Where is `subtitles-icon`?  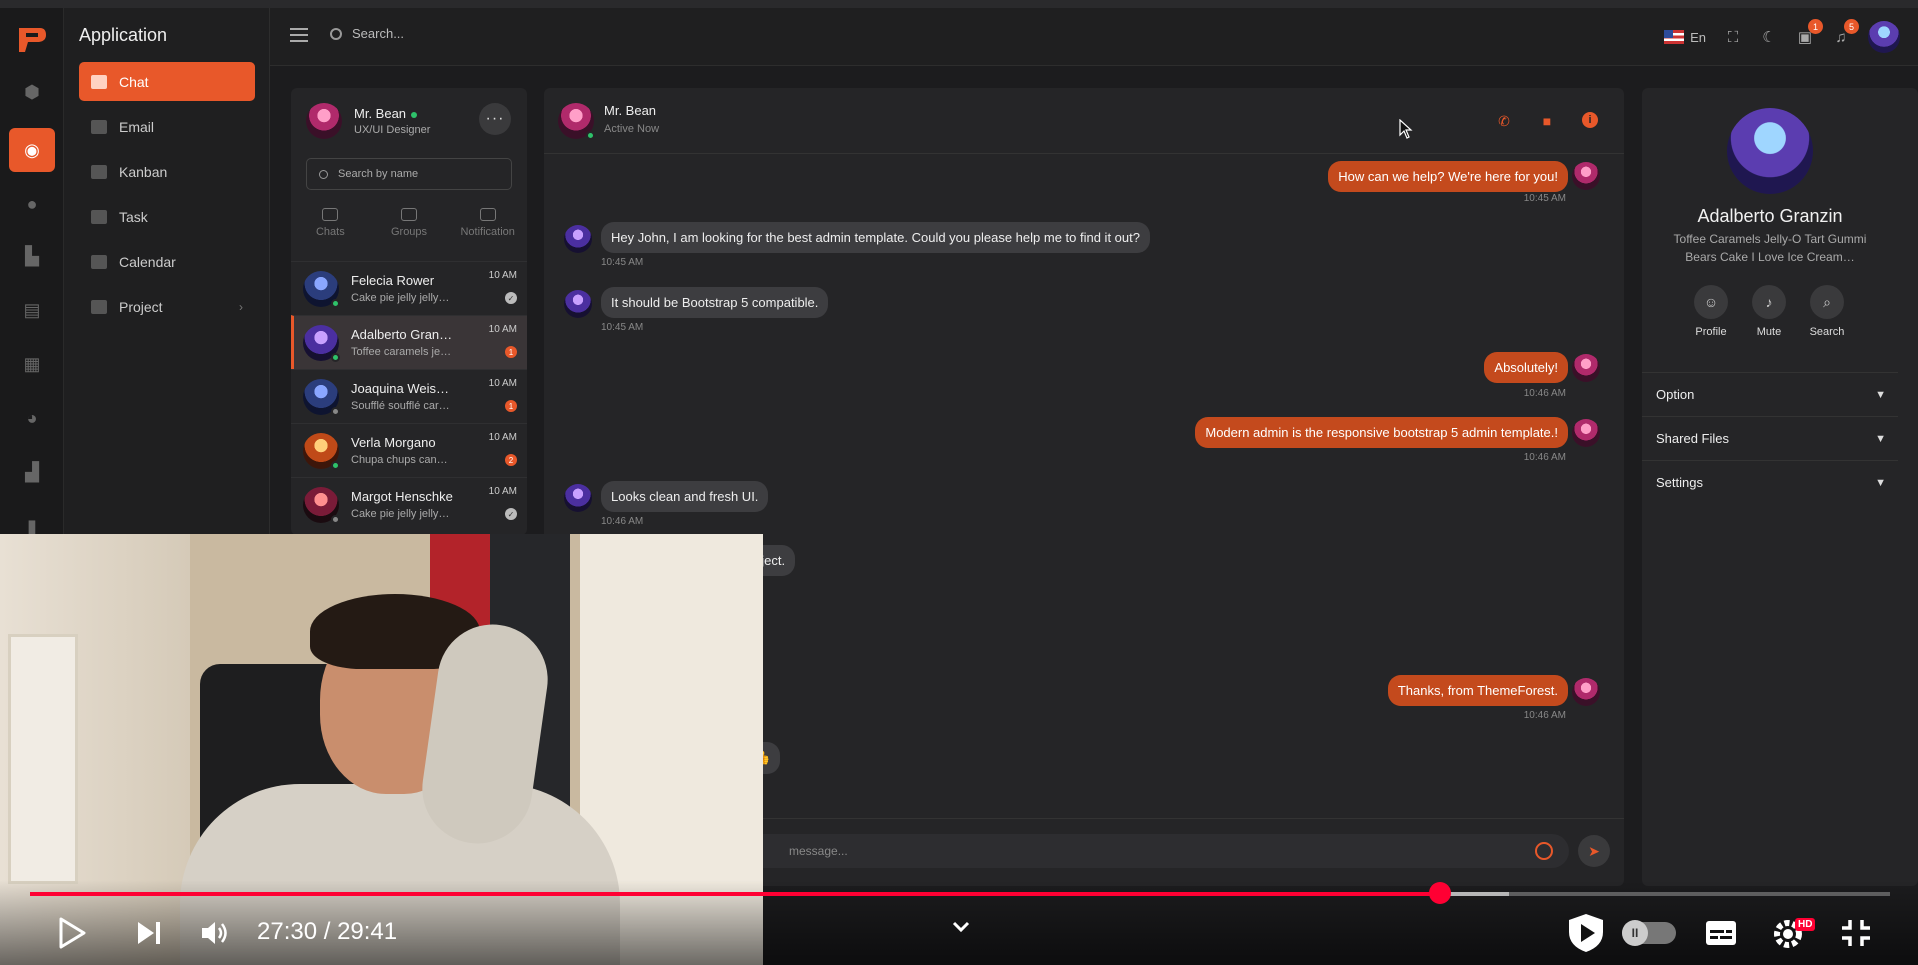
subtitles-icon is located at coordinates (1721, 933).